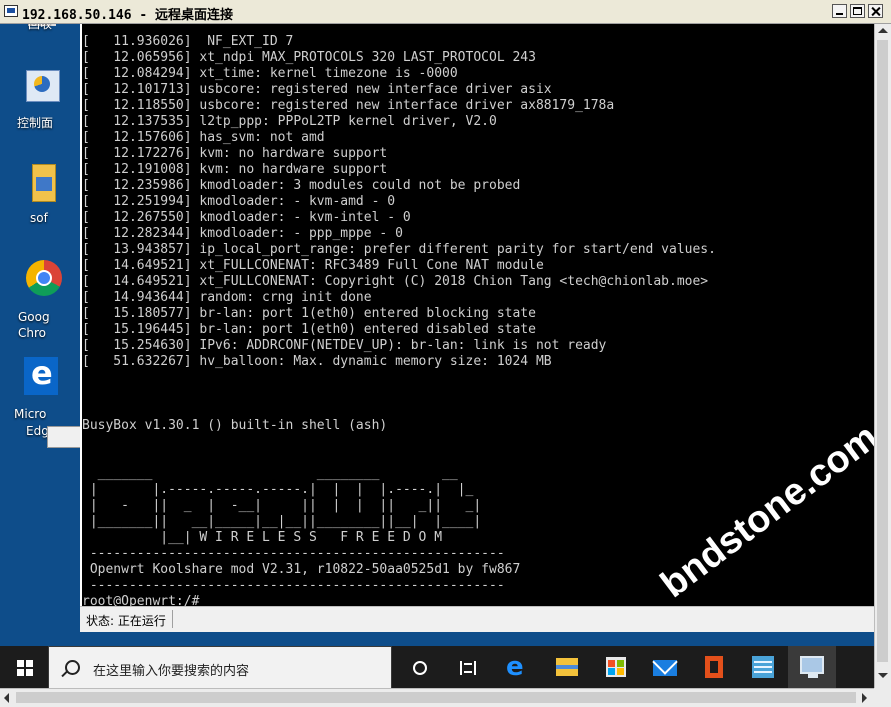 The image size is (891, 707). I want to click on task-view-icon, so click(468, 668).